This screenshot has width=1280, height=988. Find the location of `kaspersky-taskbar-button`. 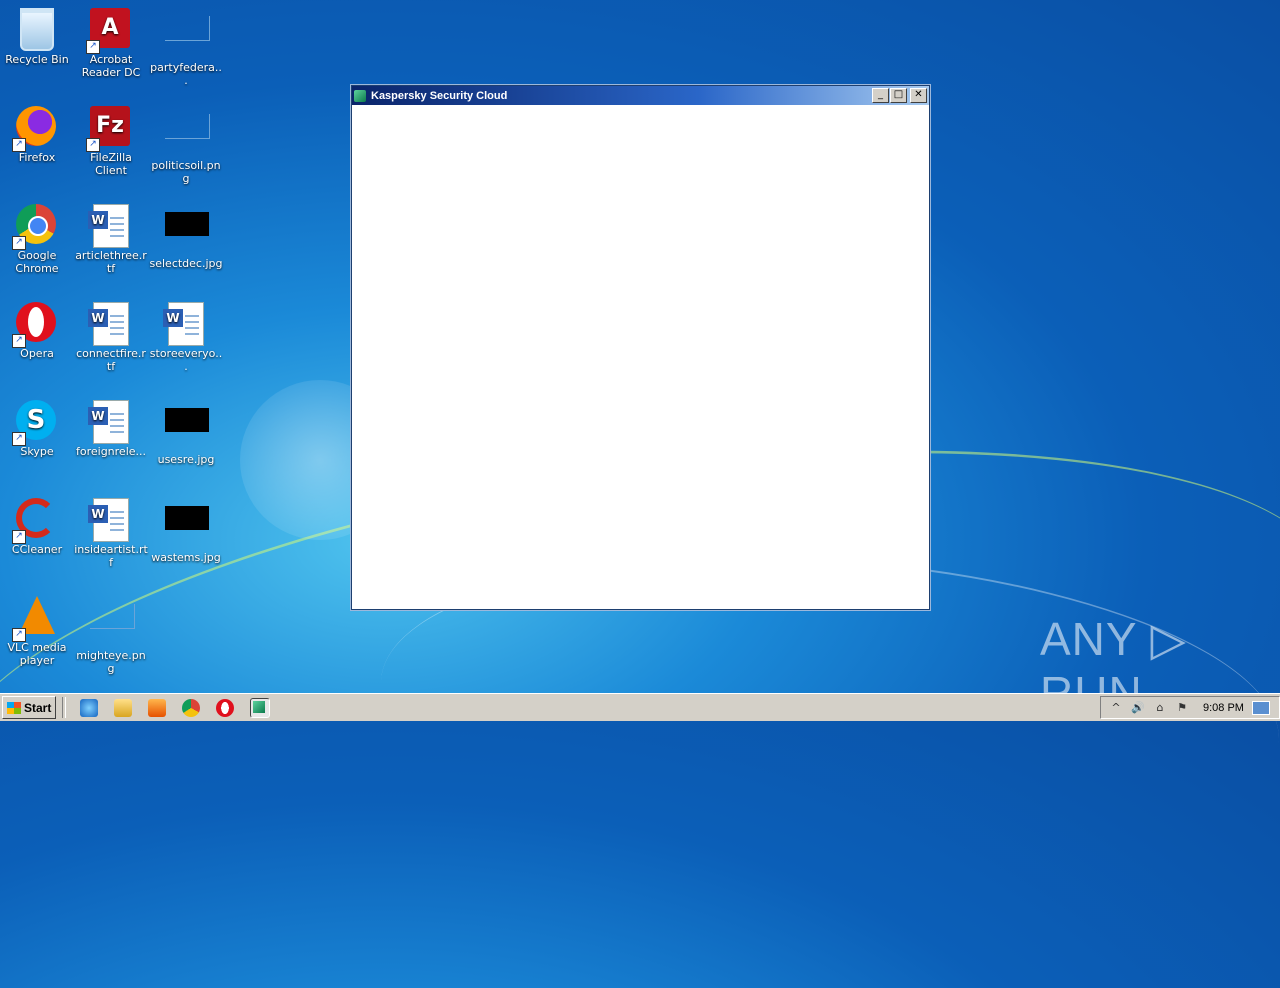

kaspersky-taskbar-button is located at coordinates (260, 707).